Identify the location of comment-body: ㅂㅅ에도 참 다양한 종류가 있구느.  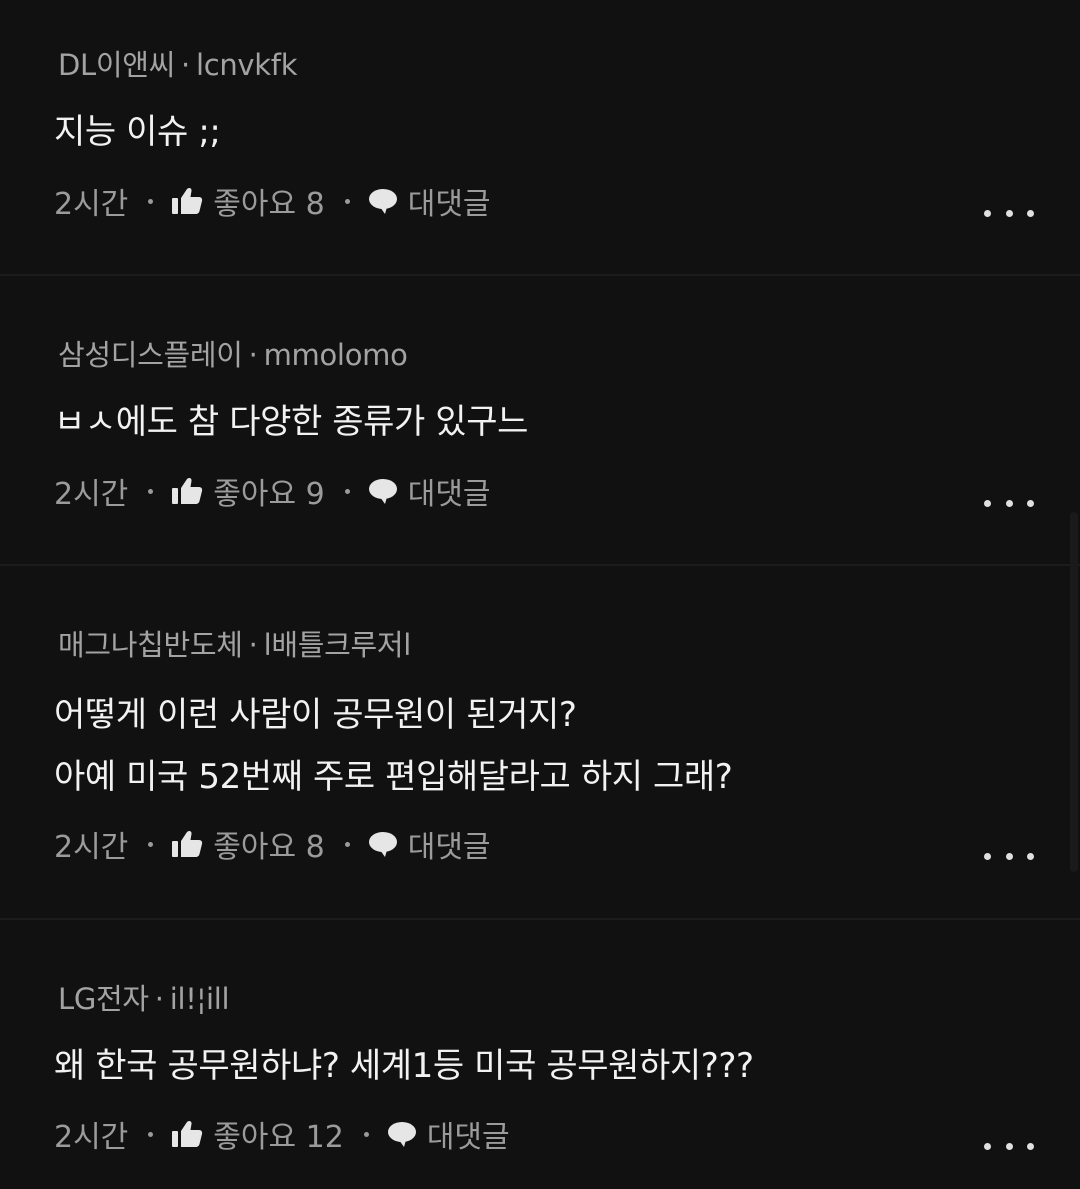
(291, 418).